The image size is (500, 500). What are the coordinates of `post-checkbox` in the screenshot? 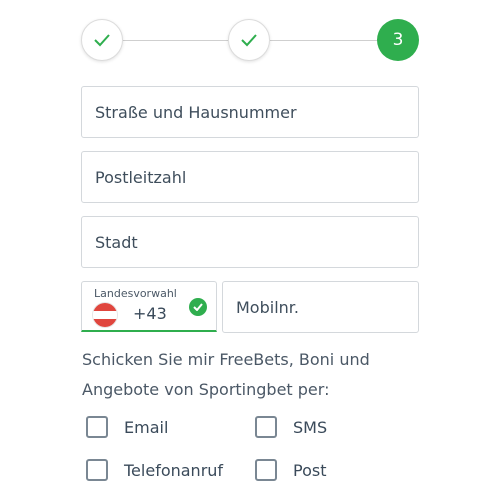 It's located at (266, 470).